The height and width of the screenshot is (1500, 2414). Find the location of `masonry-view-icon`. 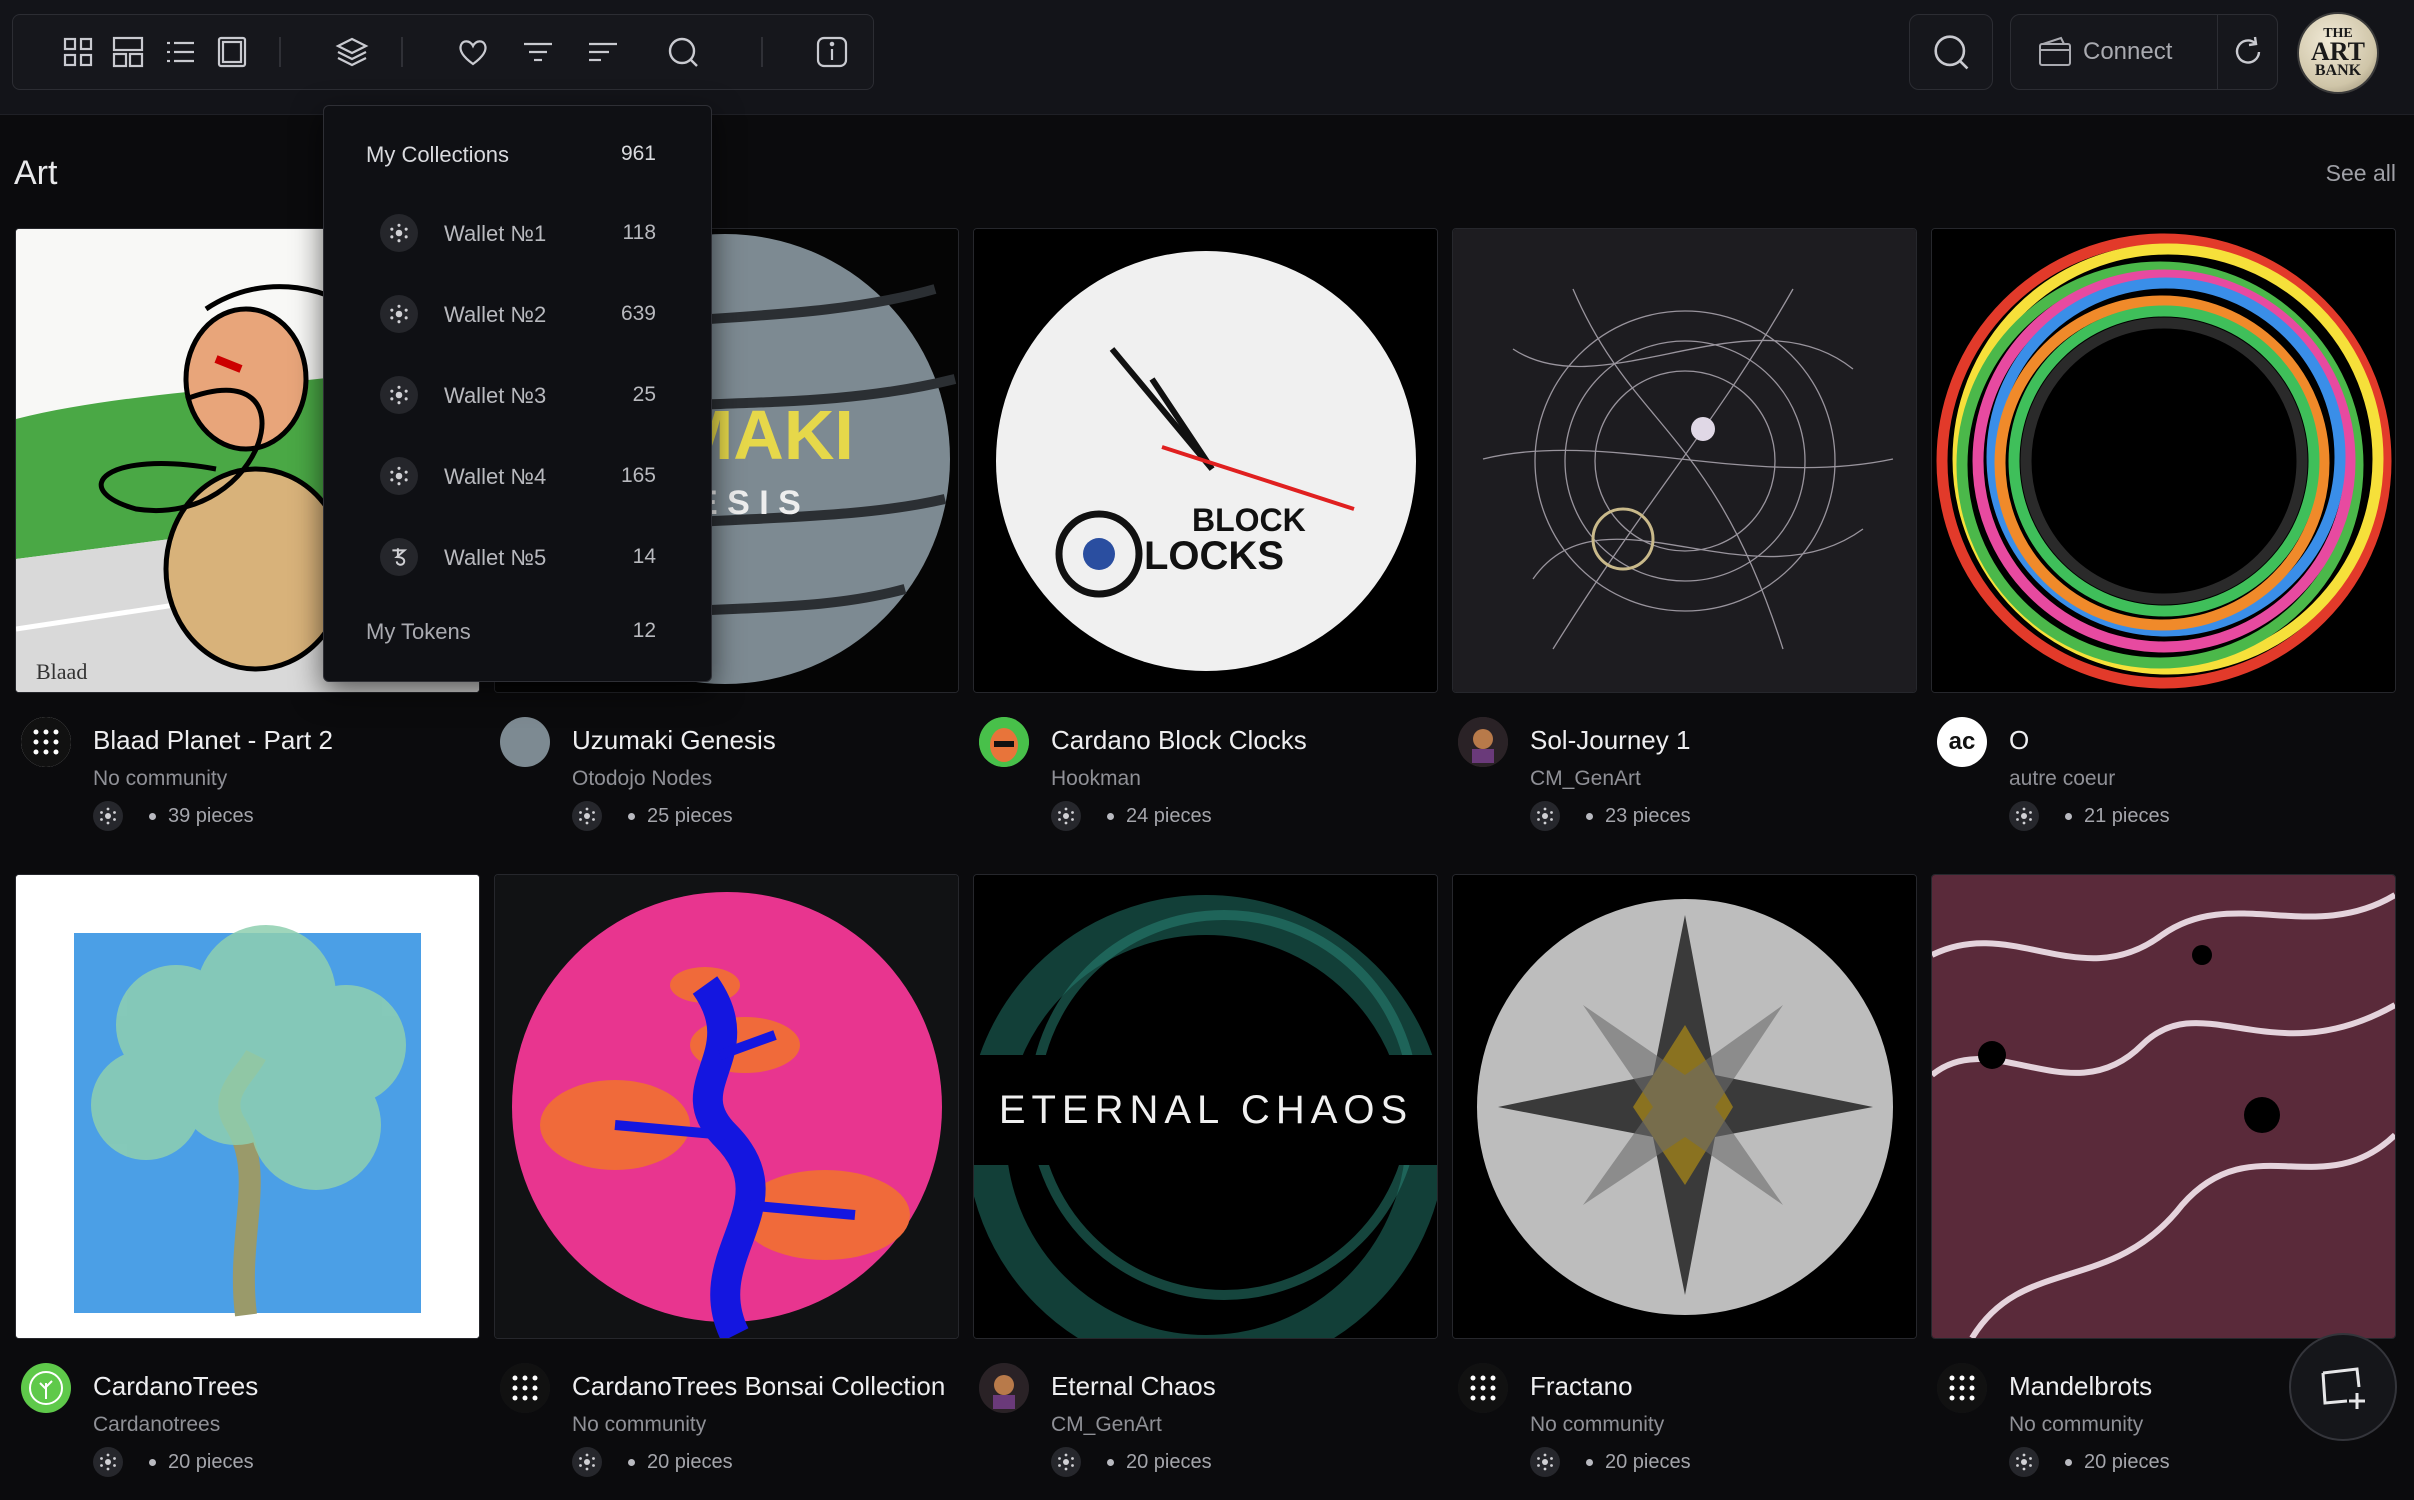

masonry-view-icon is located at coordinates (128, 52).